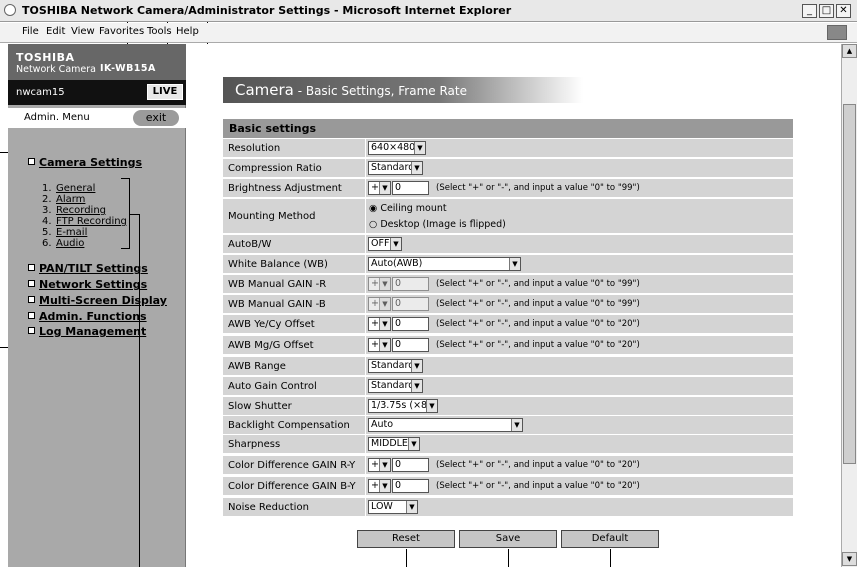 This screenshot has width=857, height=567. I want to click on nav-log-management: Log Management, so click(87, 331).